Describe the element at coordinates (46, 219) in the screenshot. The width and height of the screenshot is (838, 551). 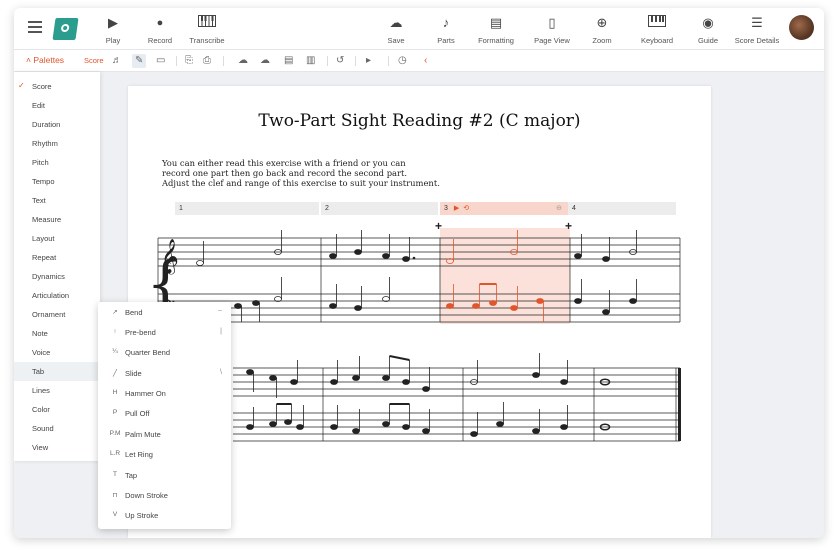
I see `palette-item-measure: Measure` at that location.